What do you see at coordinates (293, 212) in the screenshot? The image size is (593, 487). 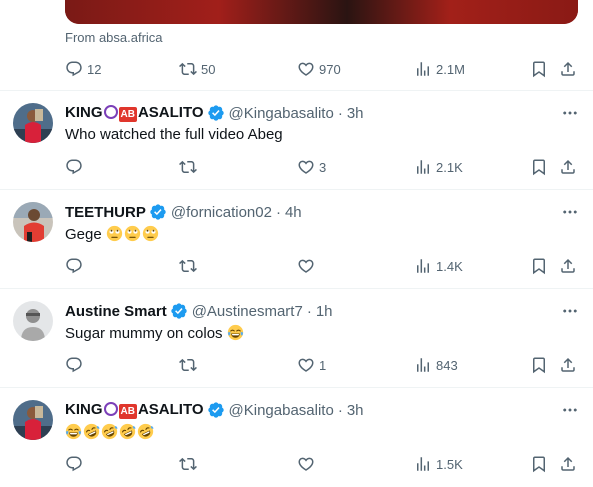 I see `timestamp: 4h` at bounding box center [293, 212].